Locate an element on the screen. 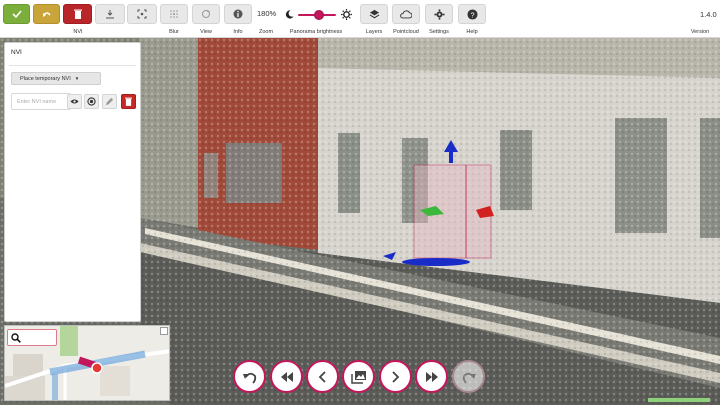  minimap is located at coordinates (87, 363).